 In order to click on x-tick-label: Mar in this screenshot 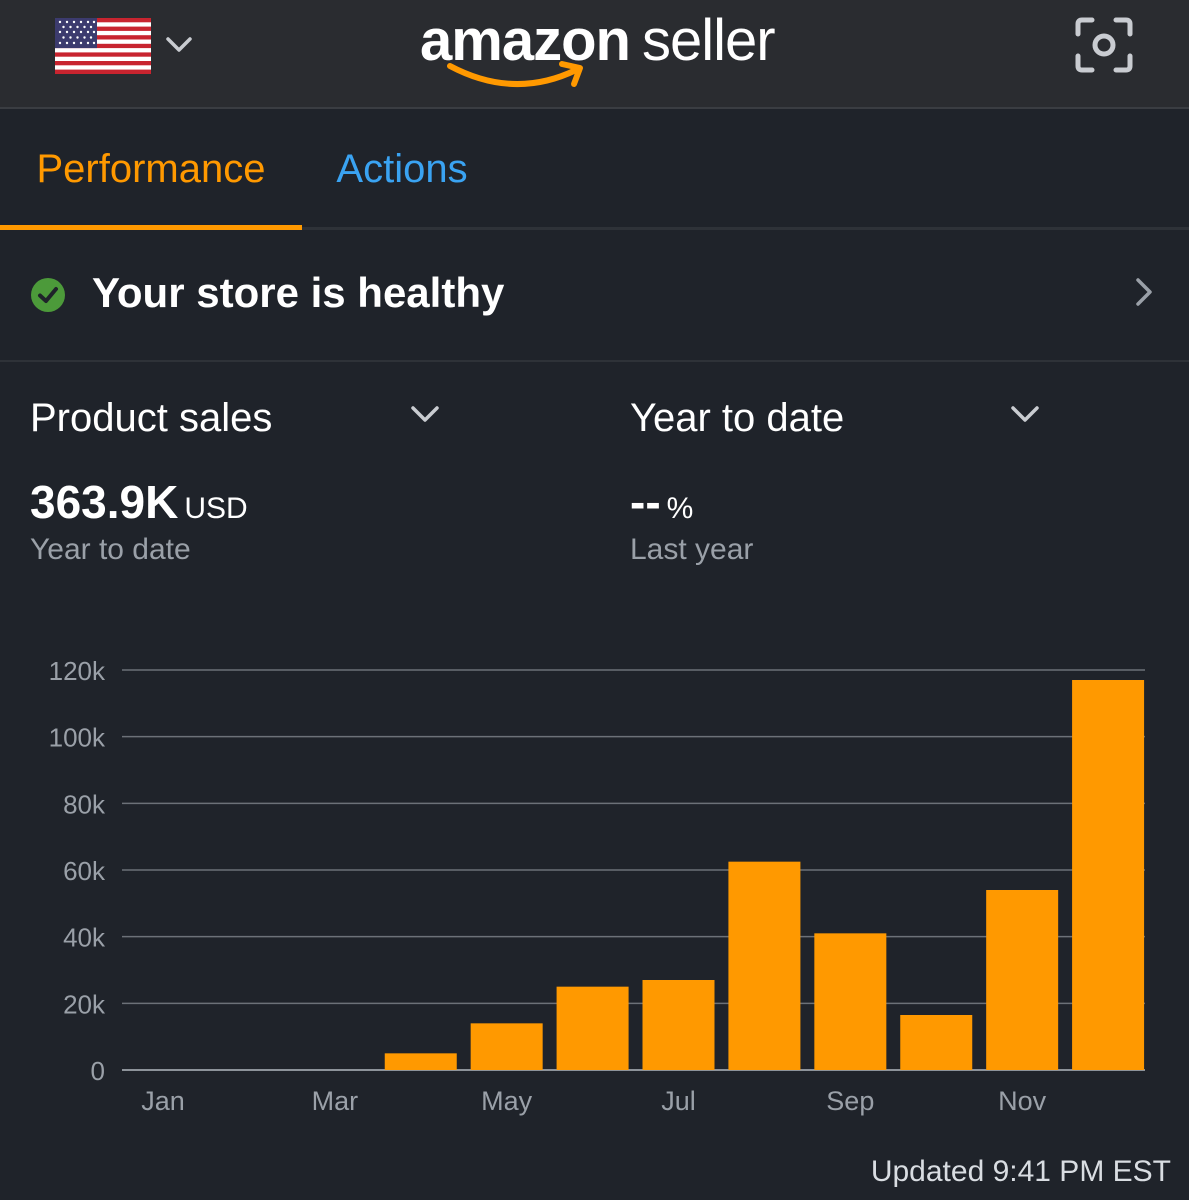, I will do `click(335, 1101)`.